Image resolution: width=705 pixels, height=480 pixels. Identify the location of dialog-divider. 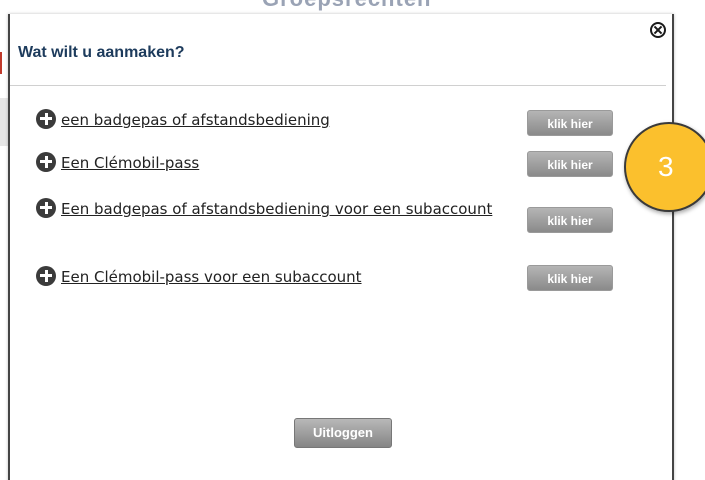
(338, 85).